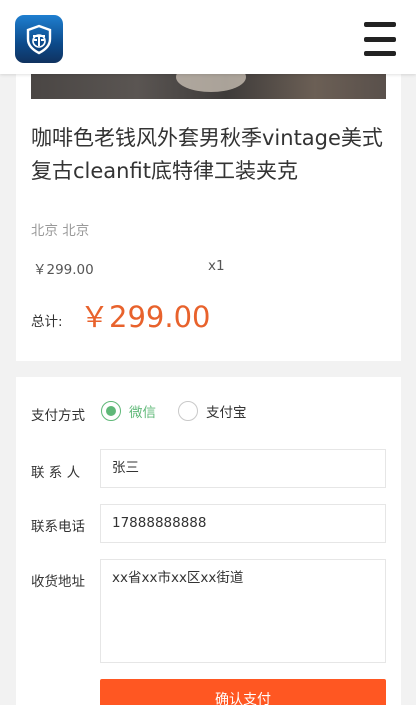 The width and height of the screenshot is (416, 705). I want to click on unit-price: ￥299.00, so click(63, 270).